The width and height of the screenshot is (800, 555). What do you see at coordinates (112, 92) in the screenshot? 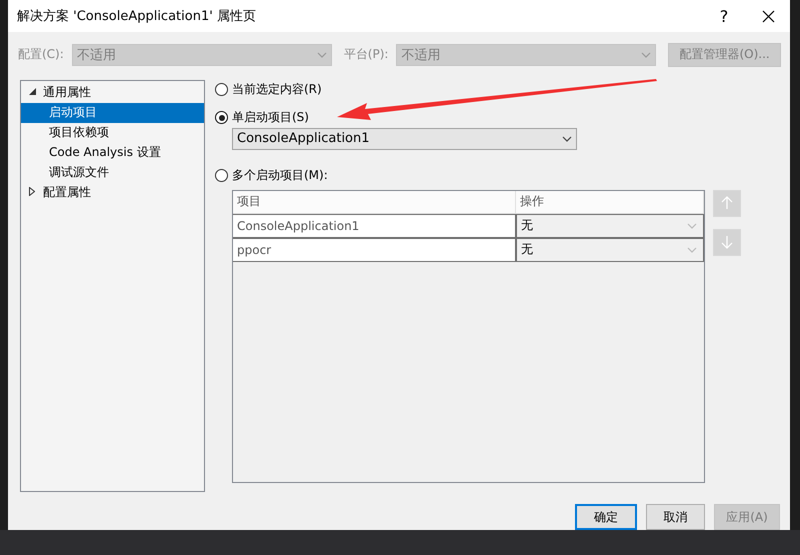
I see `tree-item: 通用属性` at bounding box center [112, 92].